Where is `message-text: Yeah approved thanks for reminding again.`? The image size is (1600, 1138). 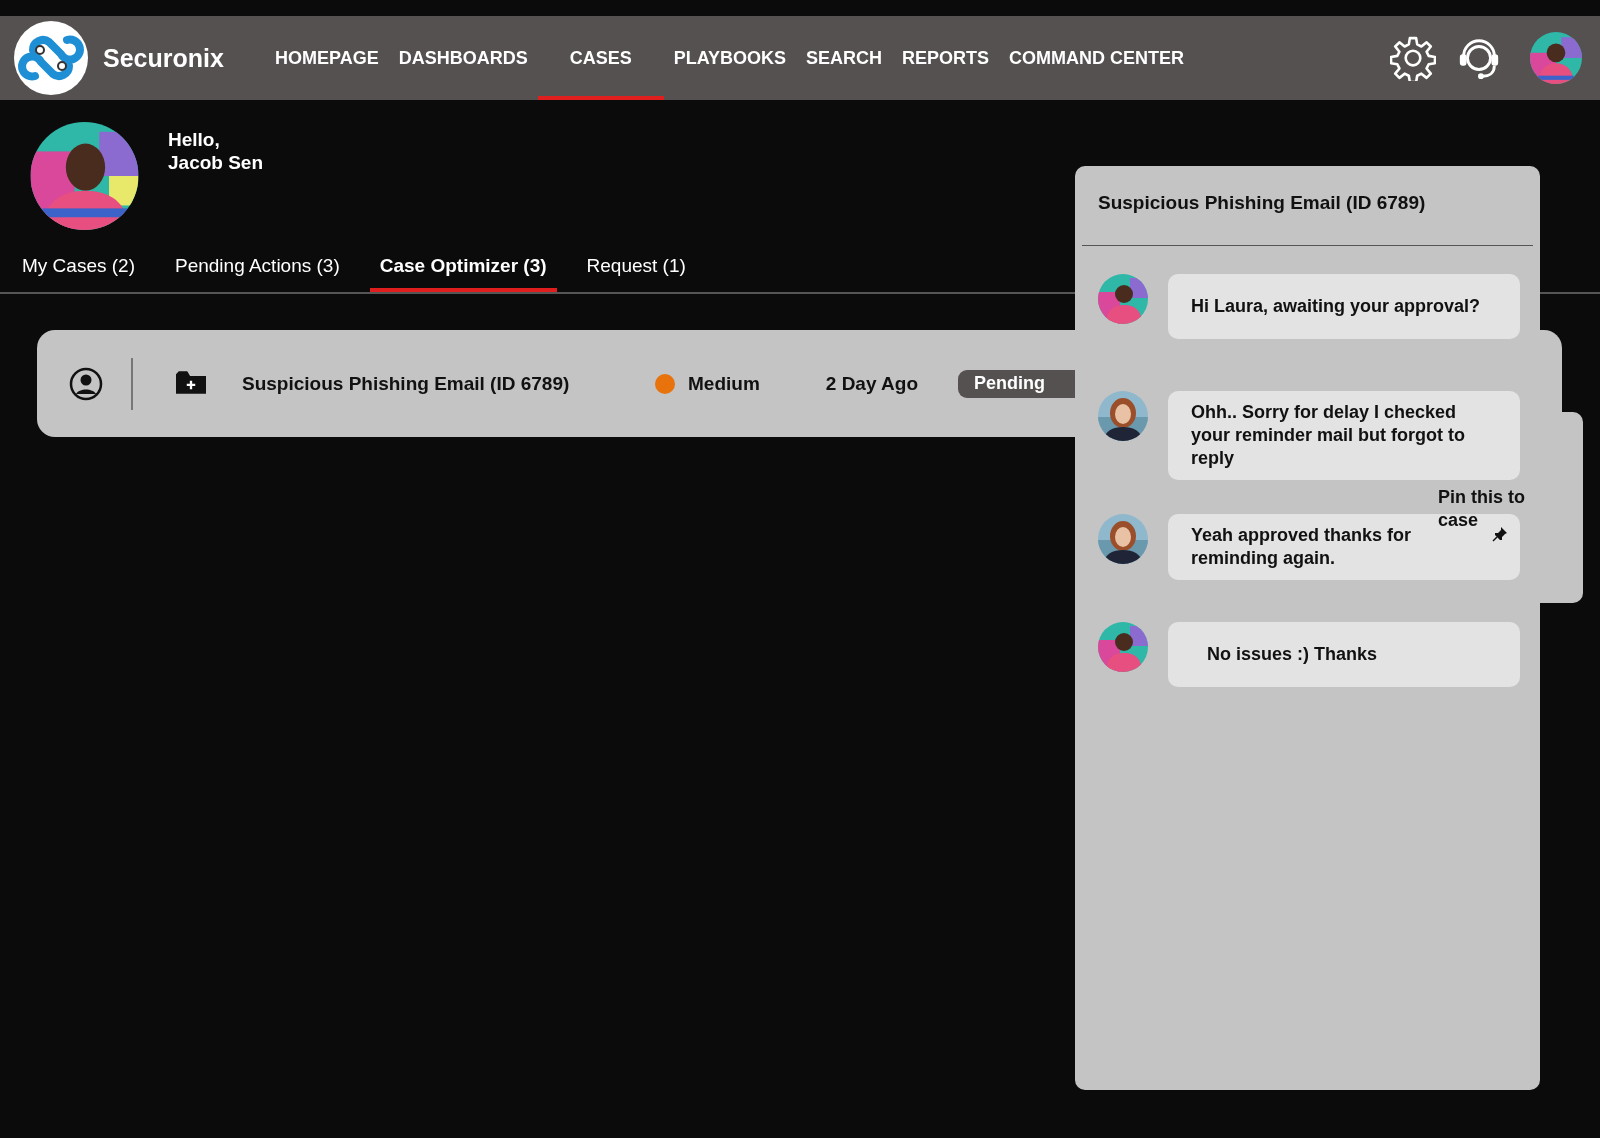
message-text: Yeah approved thanks for reminding again. is located at coordinates (1302, 547).